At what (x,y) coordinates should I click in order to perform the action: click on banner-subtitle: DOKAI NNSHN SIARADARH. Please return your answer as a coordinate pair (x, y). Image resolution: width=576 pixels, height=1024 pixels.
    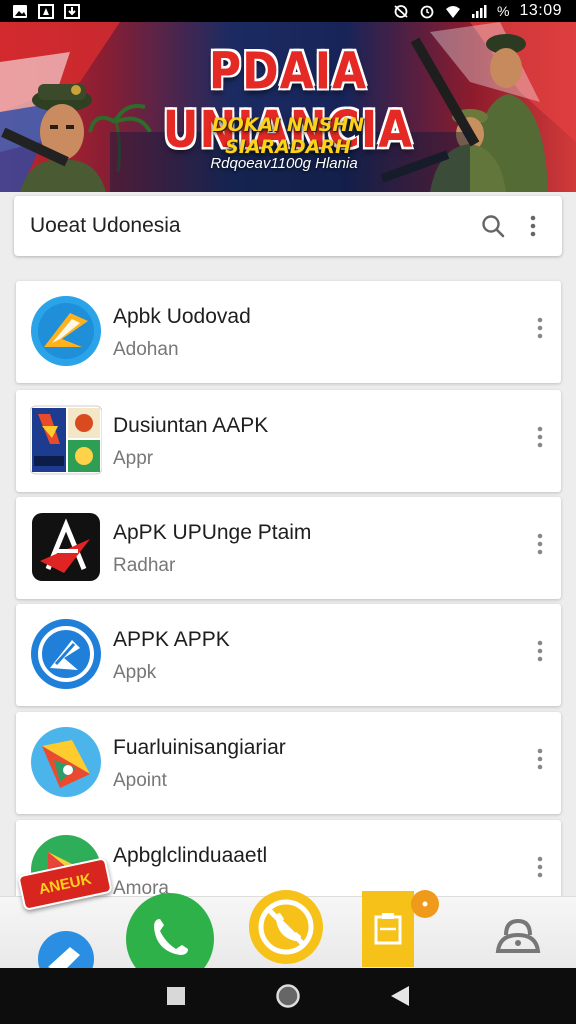
    Looking at the image, I should click on (288, 136).